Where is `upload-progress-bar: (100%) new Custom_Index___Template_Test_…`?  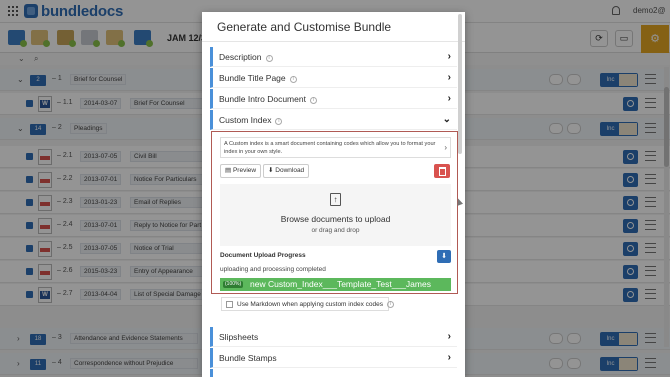
upload-progress-bar: (100%) new Custom_Index___Template_Test_… is located at coordinates (335, 284).